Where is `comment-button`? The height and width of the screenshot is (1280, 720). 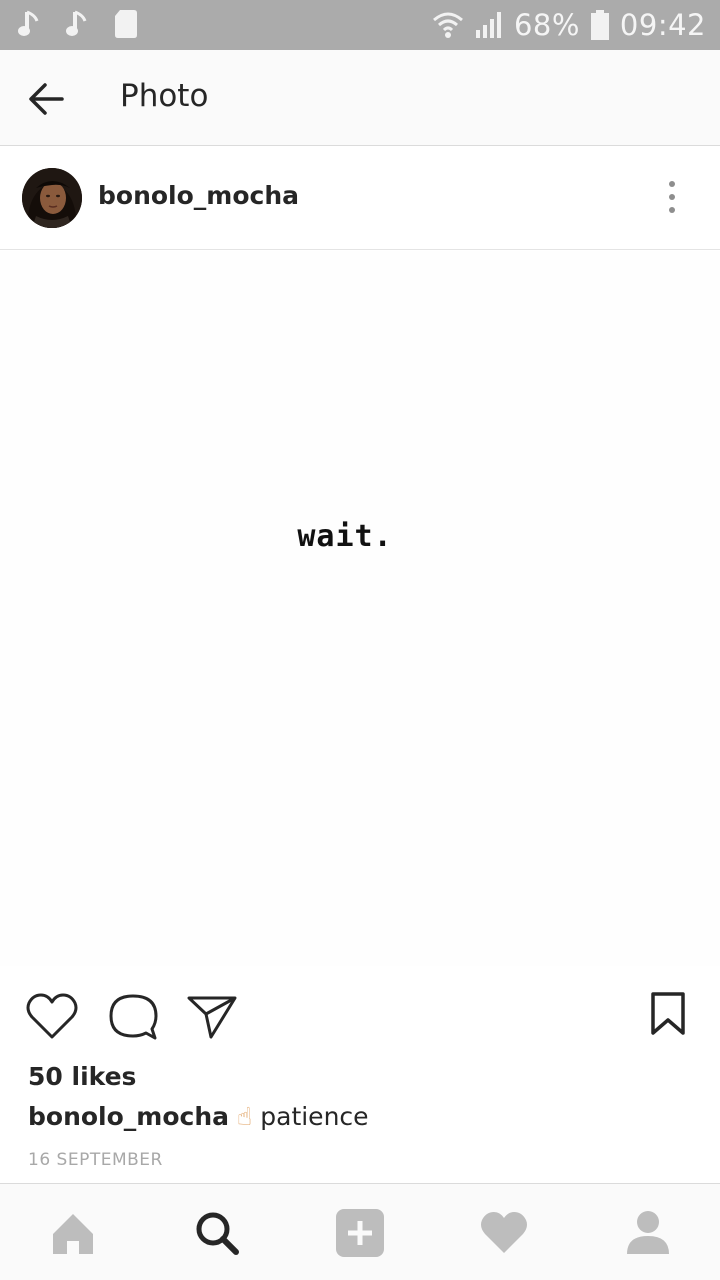
comment-button is located at coordinates (133, 1017).